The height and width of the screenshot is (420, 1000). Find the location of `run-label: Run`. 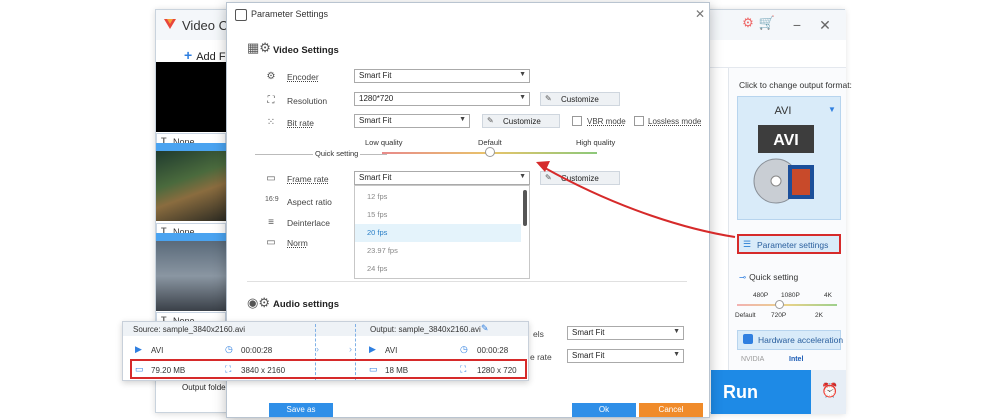

run-label: Run is located at coordinates (740, 392).